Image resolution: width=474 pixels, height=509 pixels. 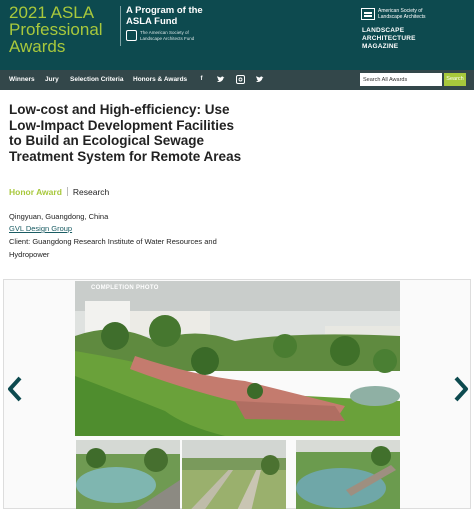 I want to click on chevron-right-icon, so click(x=461, y=389).